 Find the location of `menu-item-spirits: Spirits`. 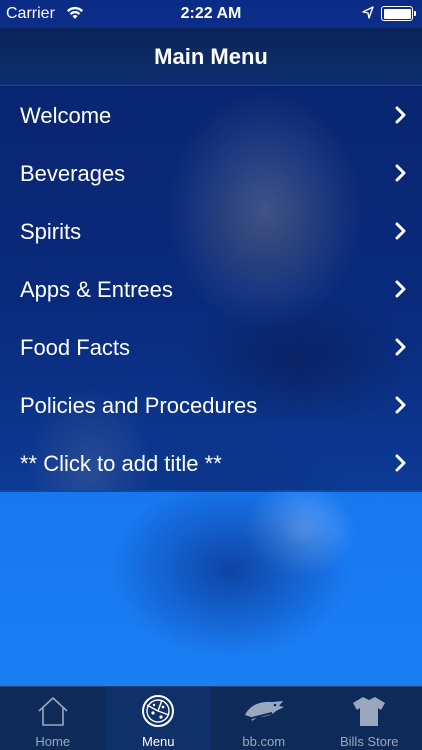

menu-item-spirits: Spirits is located at coordinates (211, 231).